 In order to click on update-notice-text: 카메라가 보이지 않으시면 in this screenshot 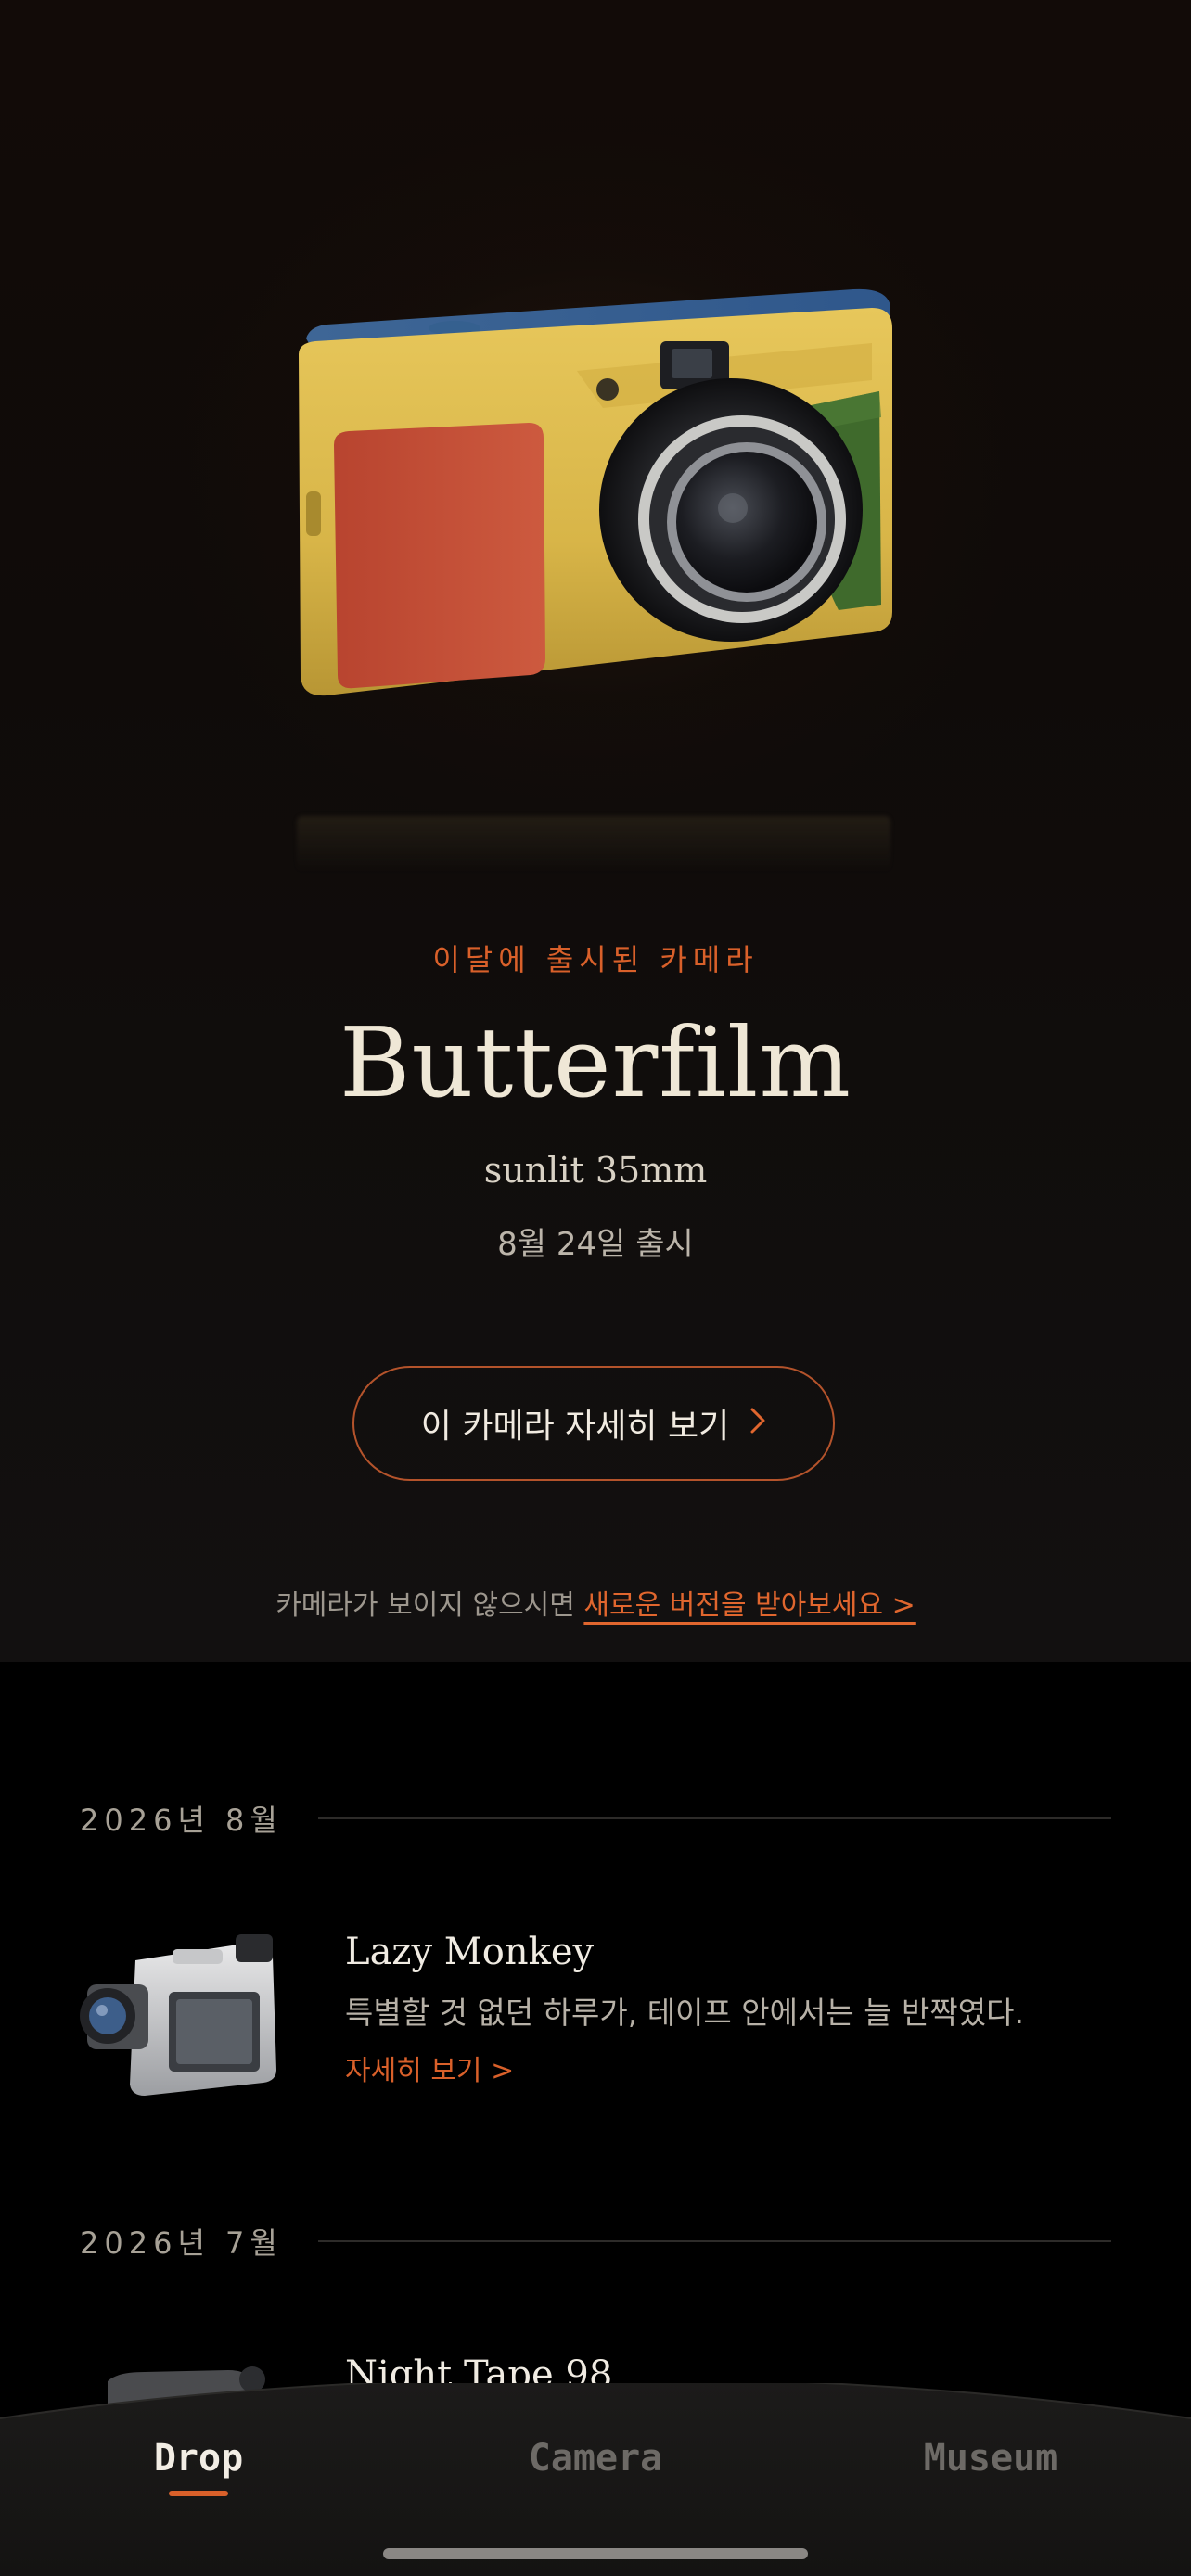, I will do `click(429, 1605)`.